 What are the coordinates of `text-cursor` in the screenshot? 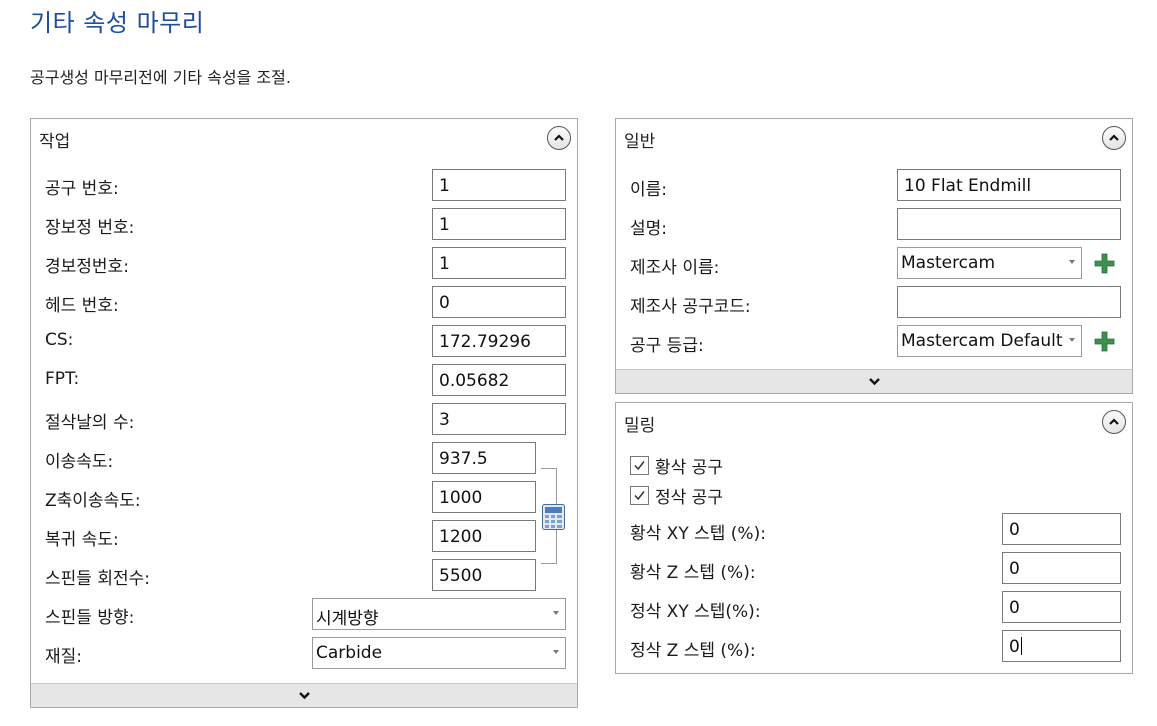 It's located at (1021, 646).